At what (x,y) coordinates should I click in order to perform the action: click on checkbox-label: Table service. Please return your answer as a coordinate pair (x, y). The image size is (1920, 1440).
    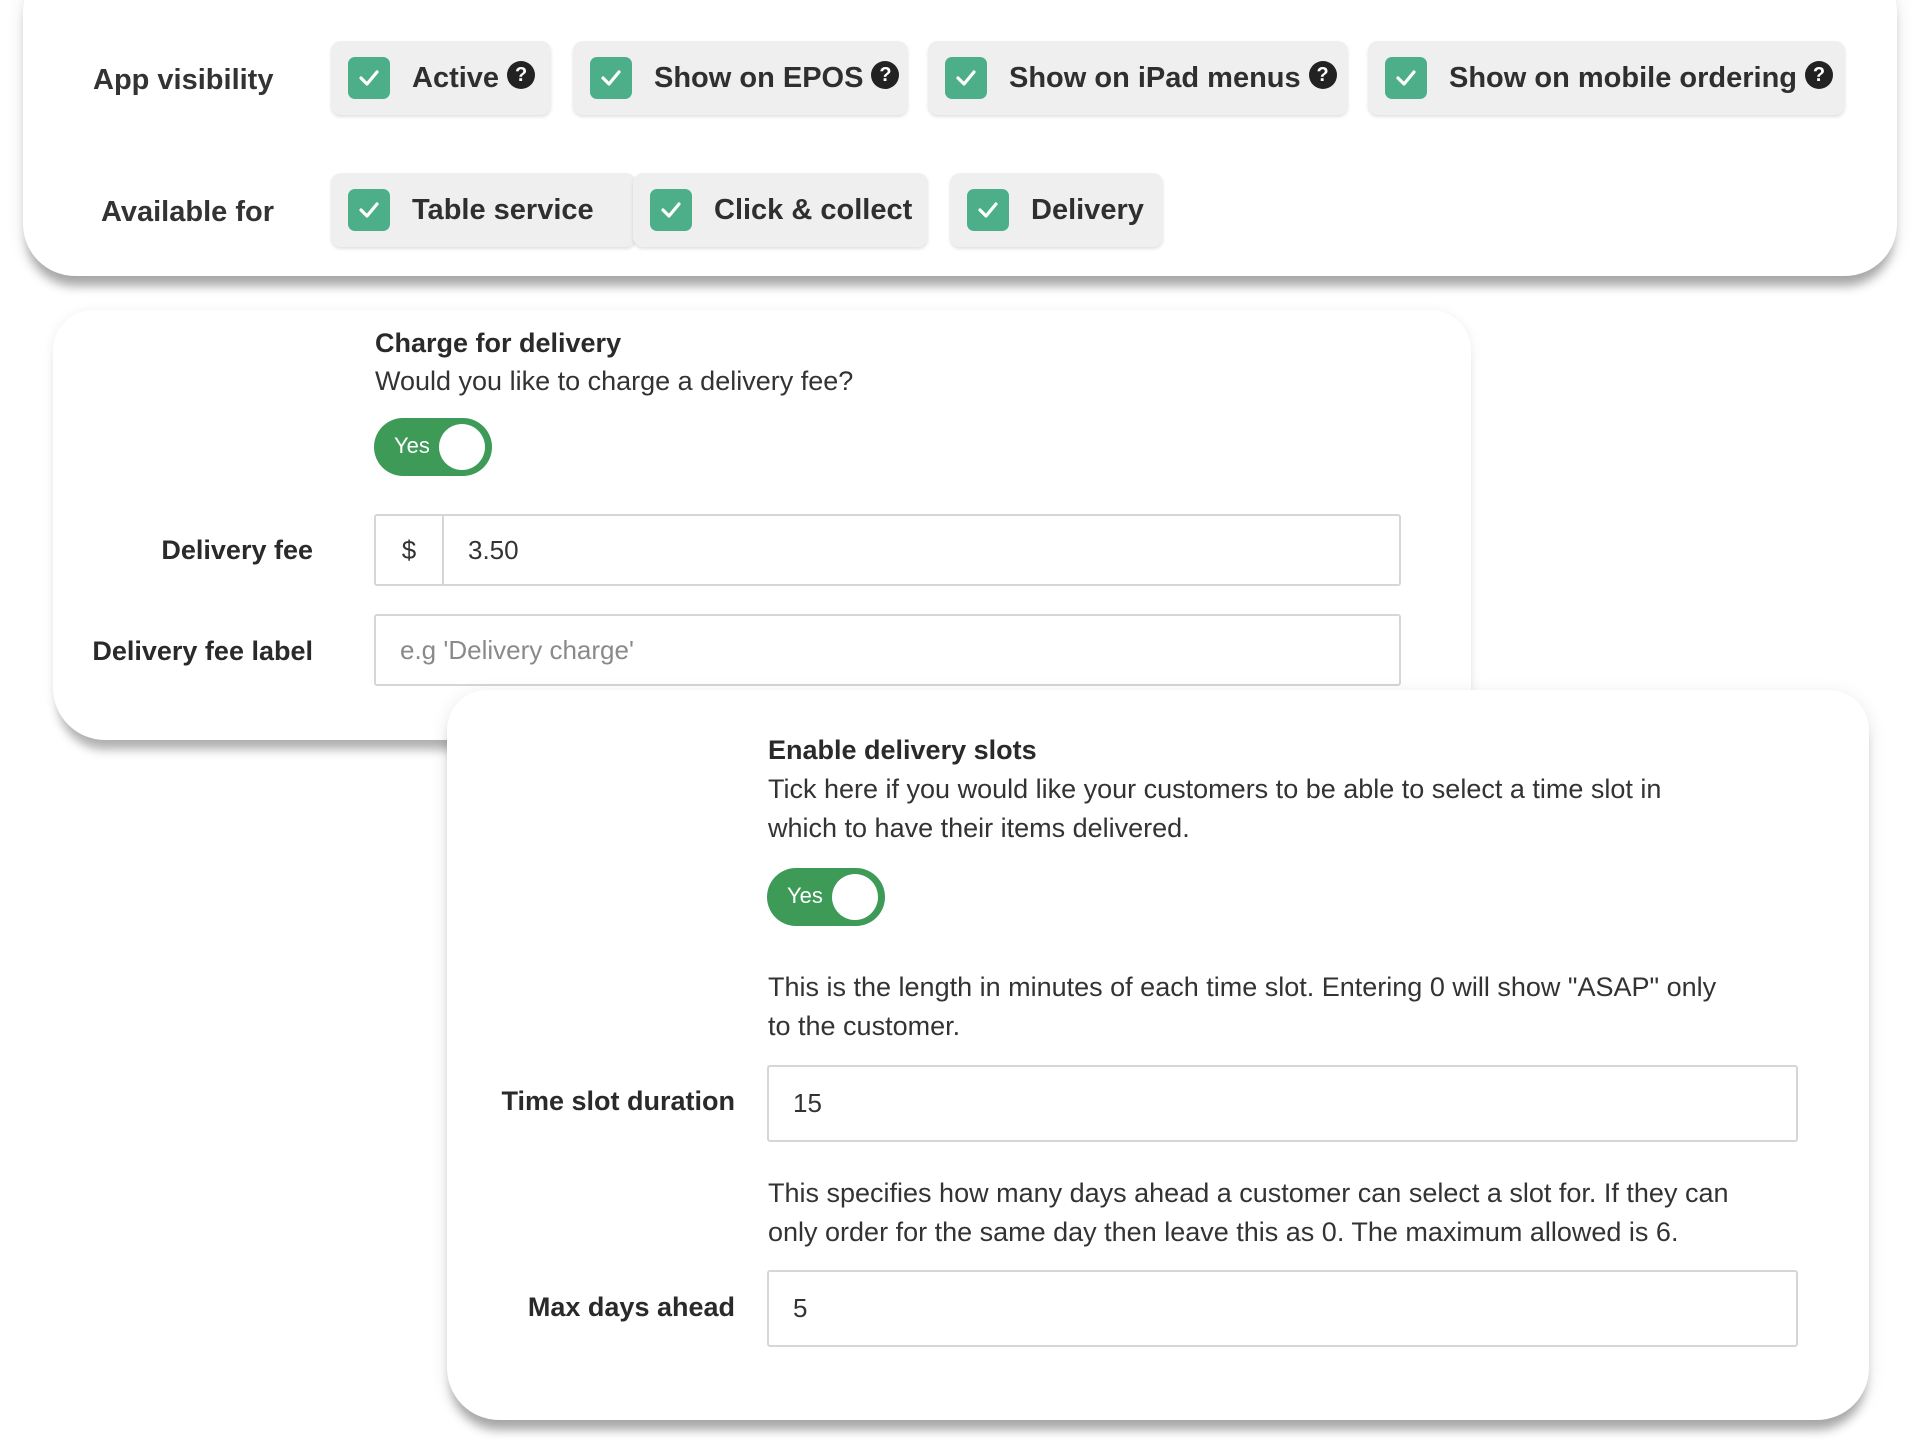
    Looking at the image, I should click on (503, 209).